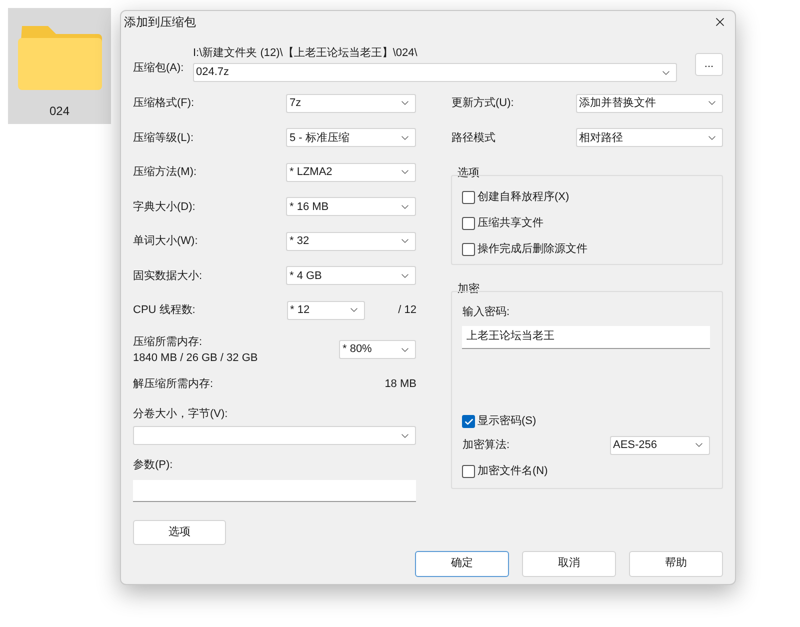 This screenshot has width=800, height=627. I want to click on close-icon, so click(720, 22).